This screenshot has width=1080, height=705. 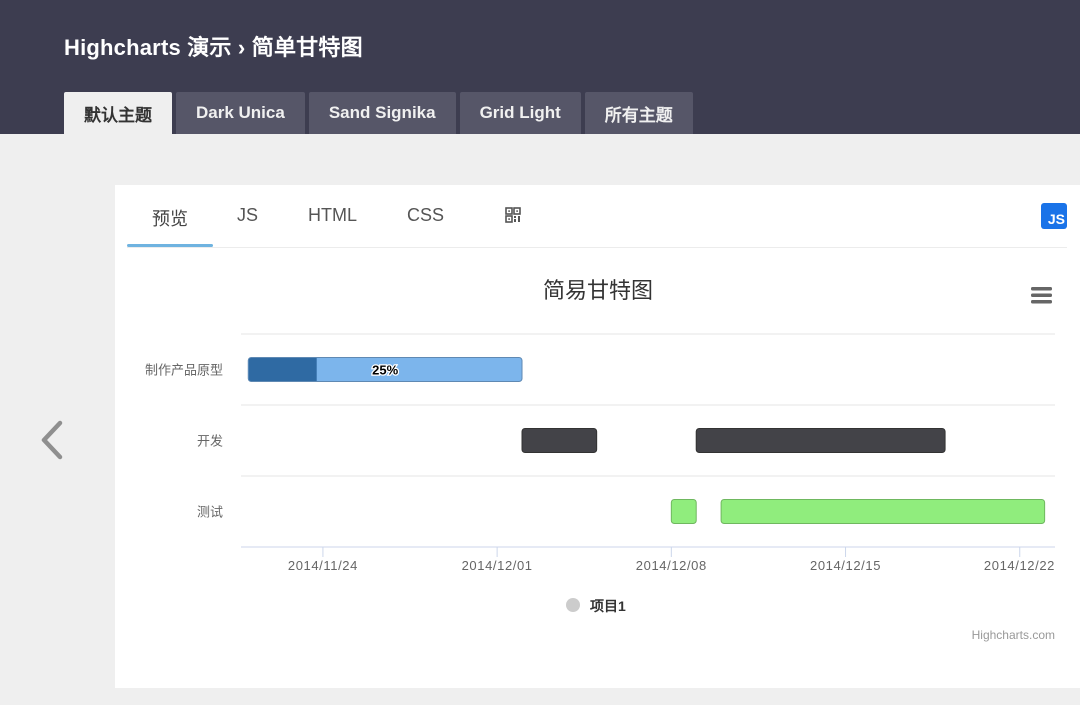 I want to click on x-tick-label: 2014/12/01, so click(x=497, y=565).